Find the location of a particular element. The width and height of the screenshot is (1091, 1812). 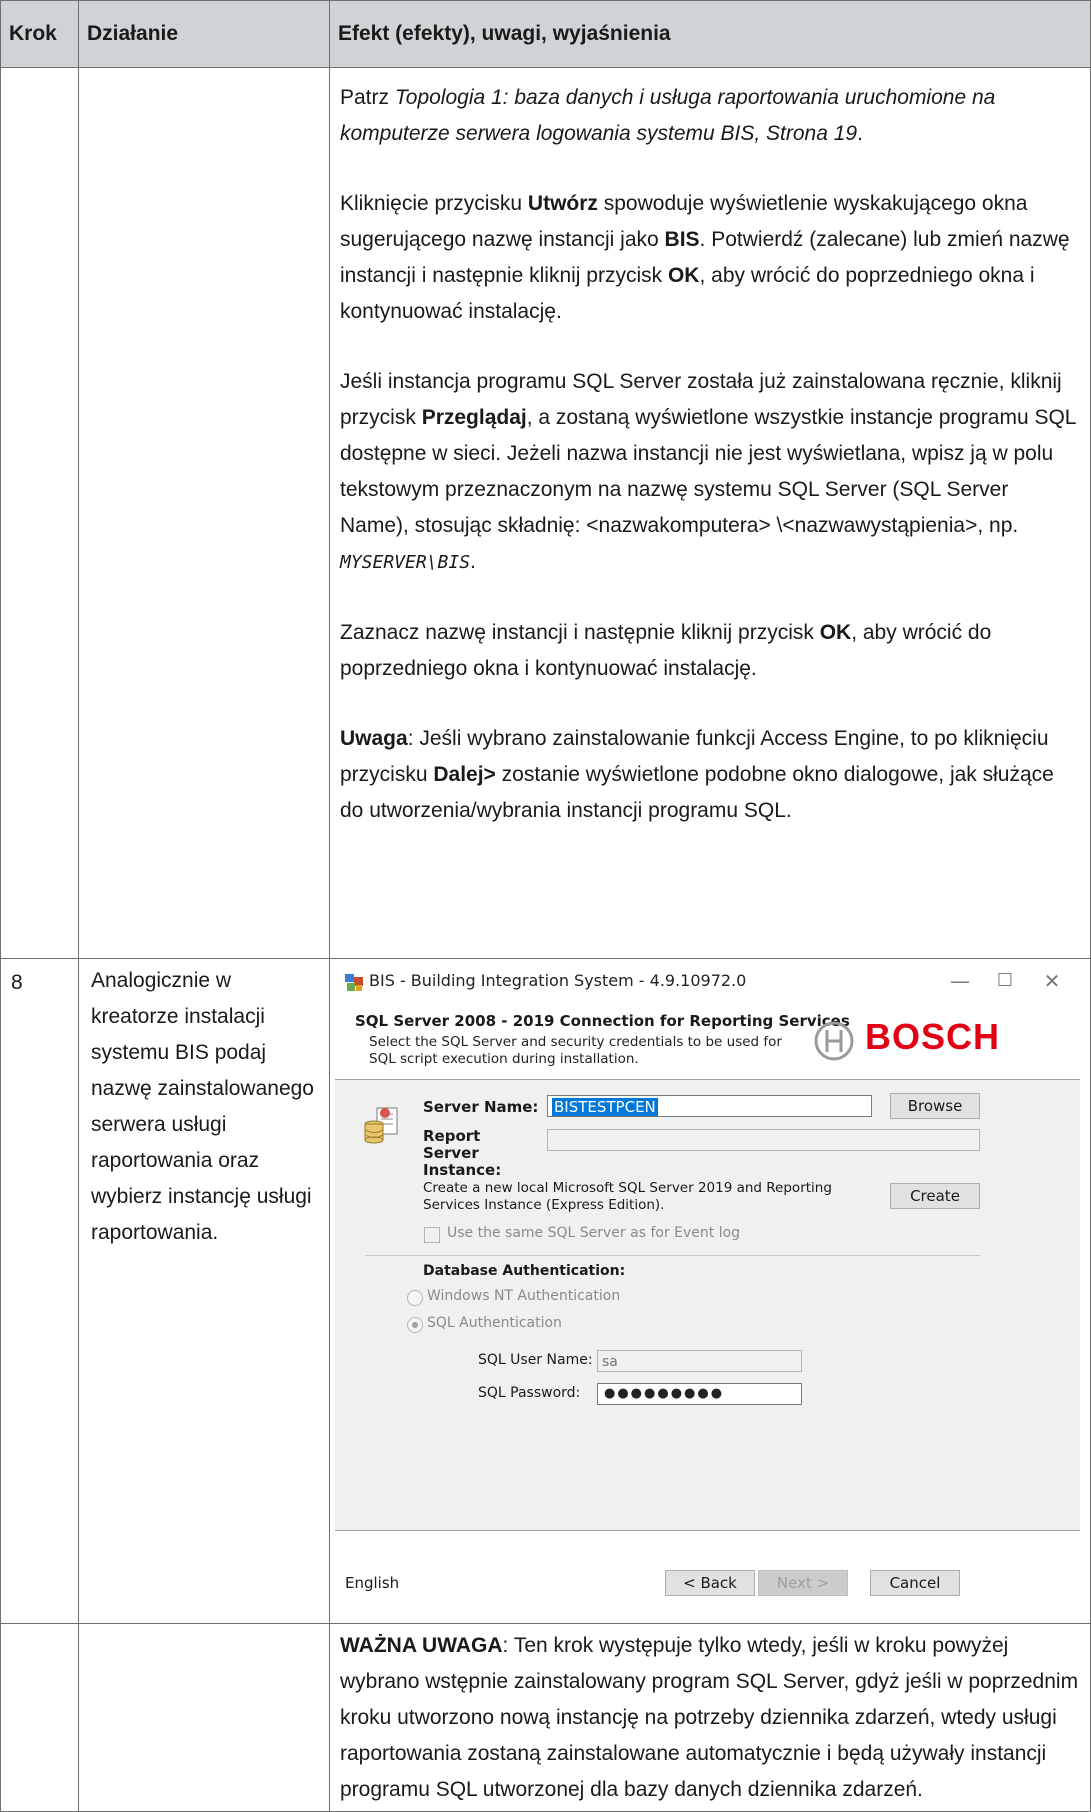

minimize-button: — is located at coordinates (960, 981).